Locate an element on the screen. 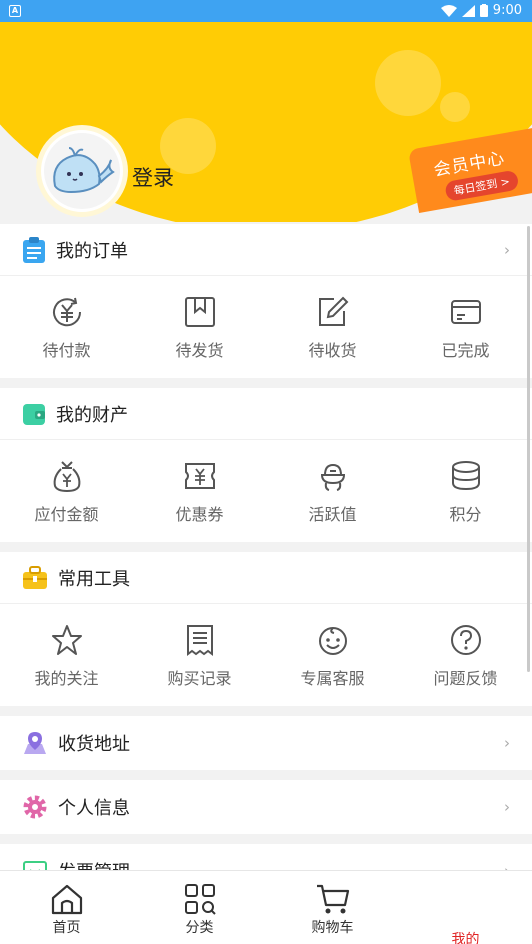 The width and height of the screenshot is (532, 944). tool-my-follows: 我的关注 is located at coordinates (66, 656).